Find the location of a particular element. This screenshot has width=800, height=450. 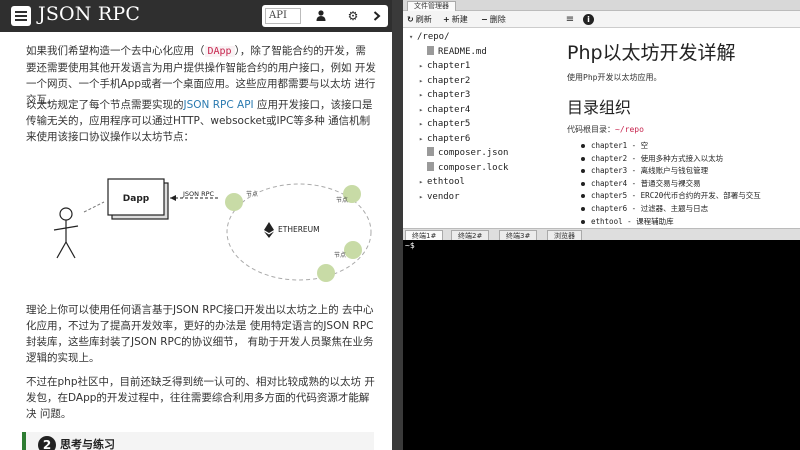

tree-file: composer.lock is located at coordinates (463, 168).